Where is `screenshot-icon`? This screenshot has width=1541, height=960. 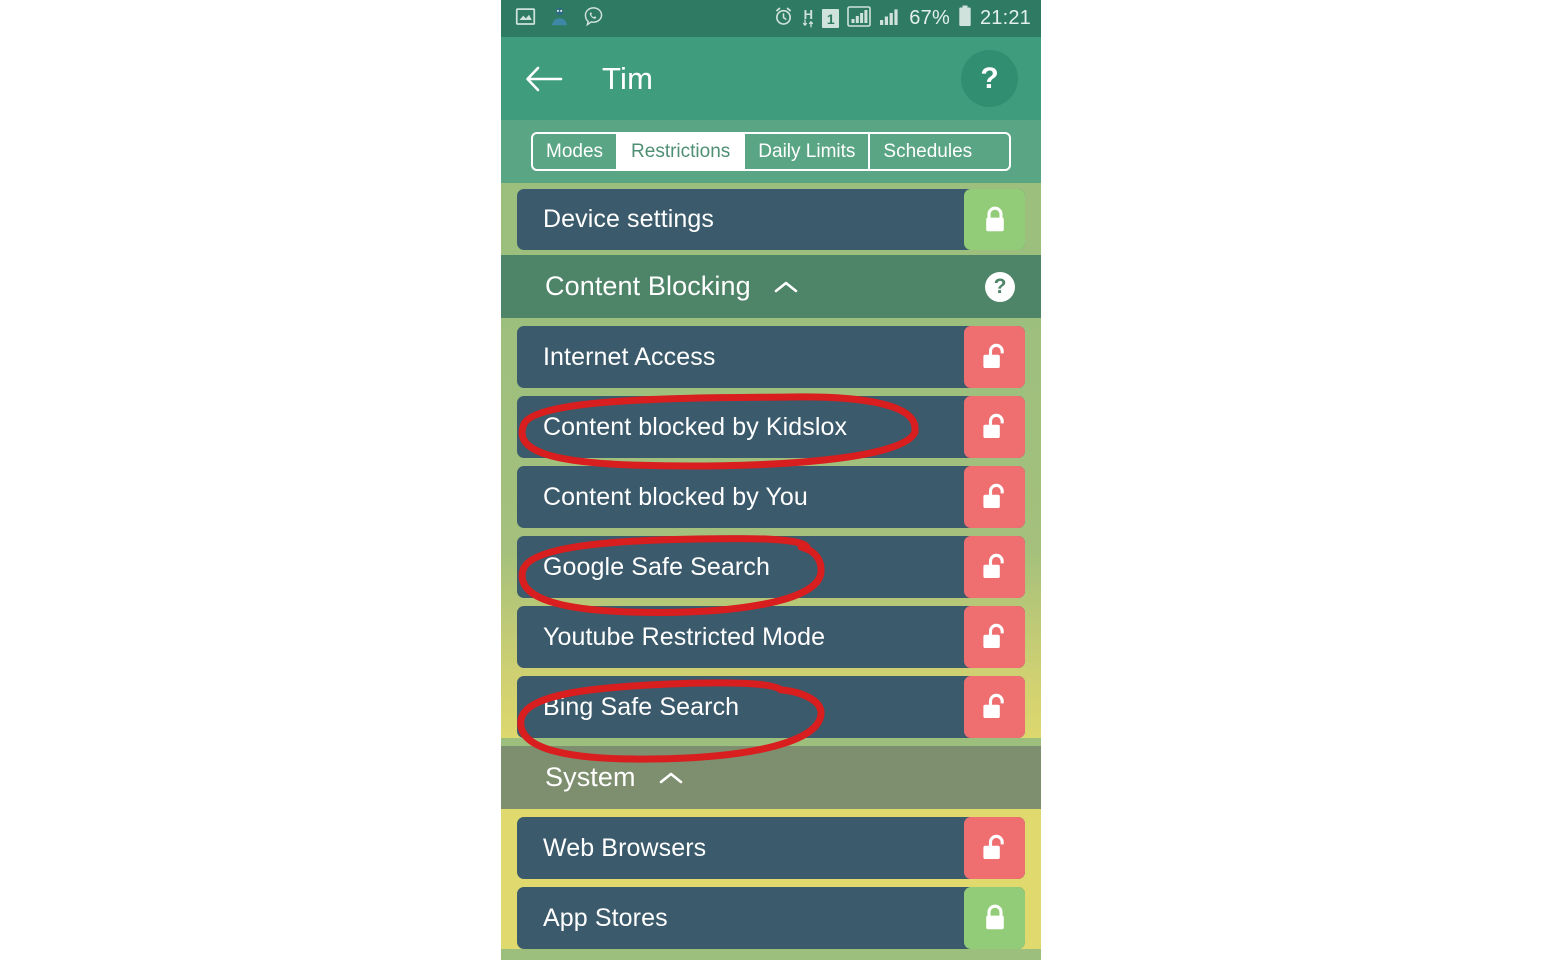
screenshot-icon is located at coordinates (525, 19).